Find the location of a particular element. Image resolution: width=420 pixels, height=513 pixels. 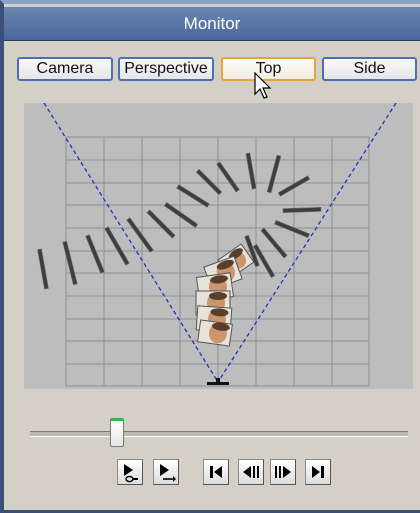

step-forward-button is located at coordinates (283, 472).